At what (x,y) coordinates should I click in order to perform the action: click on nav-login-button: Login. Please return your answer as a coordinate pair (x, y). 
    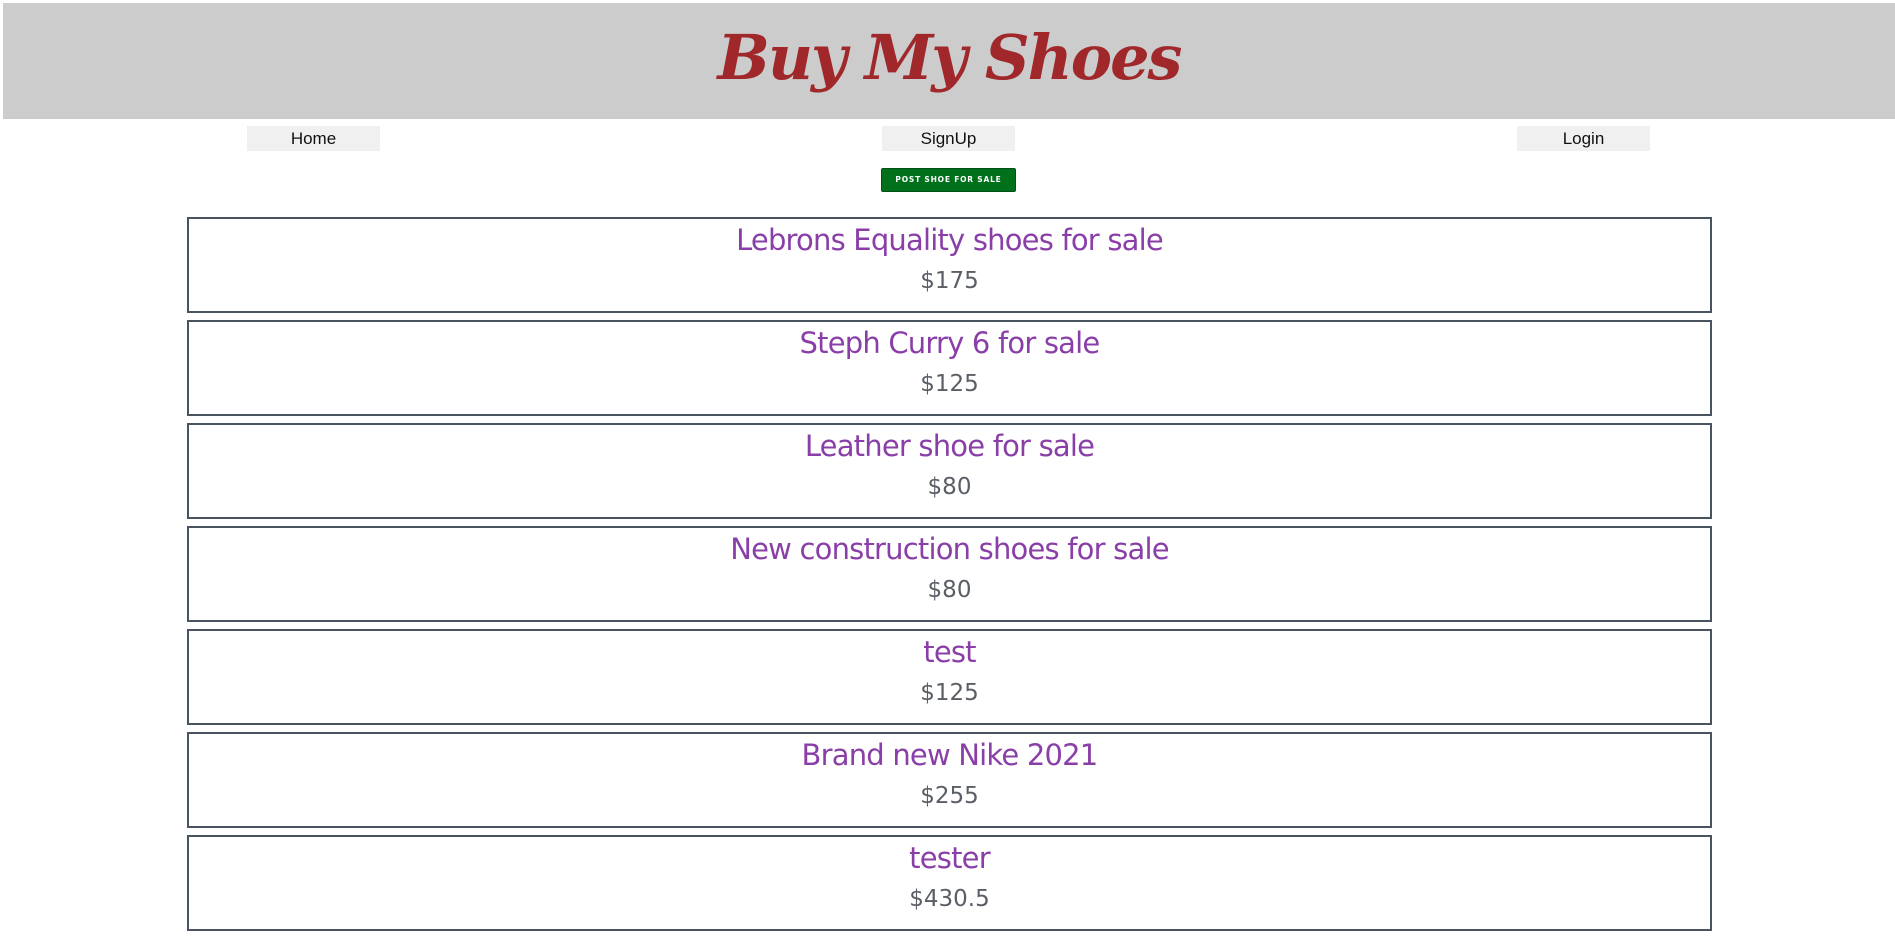
    Looking at the image, I should click on (1583, 138).